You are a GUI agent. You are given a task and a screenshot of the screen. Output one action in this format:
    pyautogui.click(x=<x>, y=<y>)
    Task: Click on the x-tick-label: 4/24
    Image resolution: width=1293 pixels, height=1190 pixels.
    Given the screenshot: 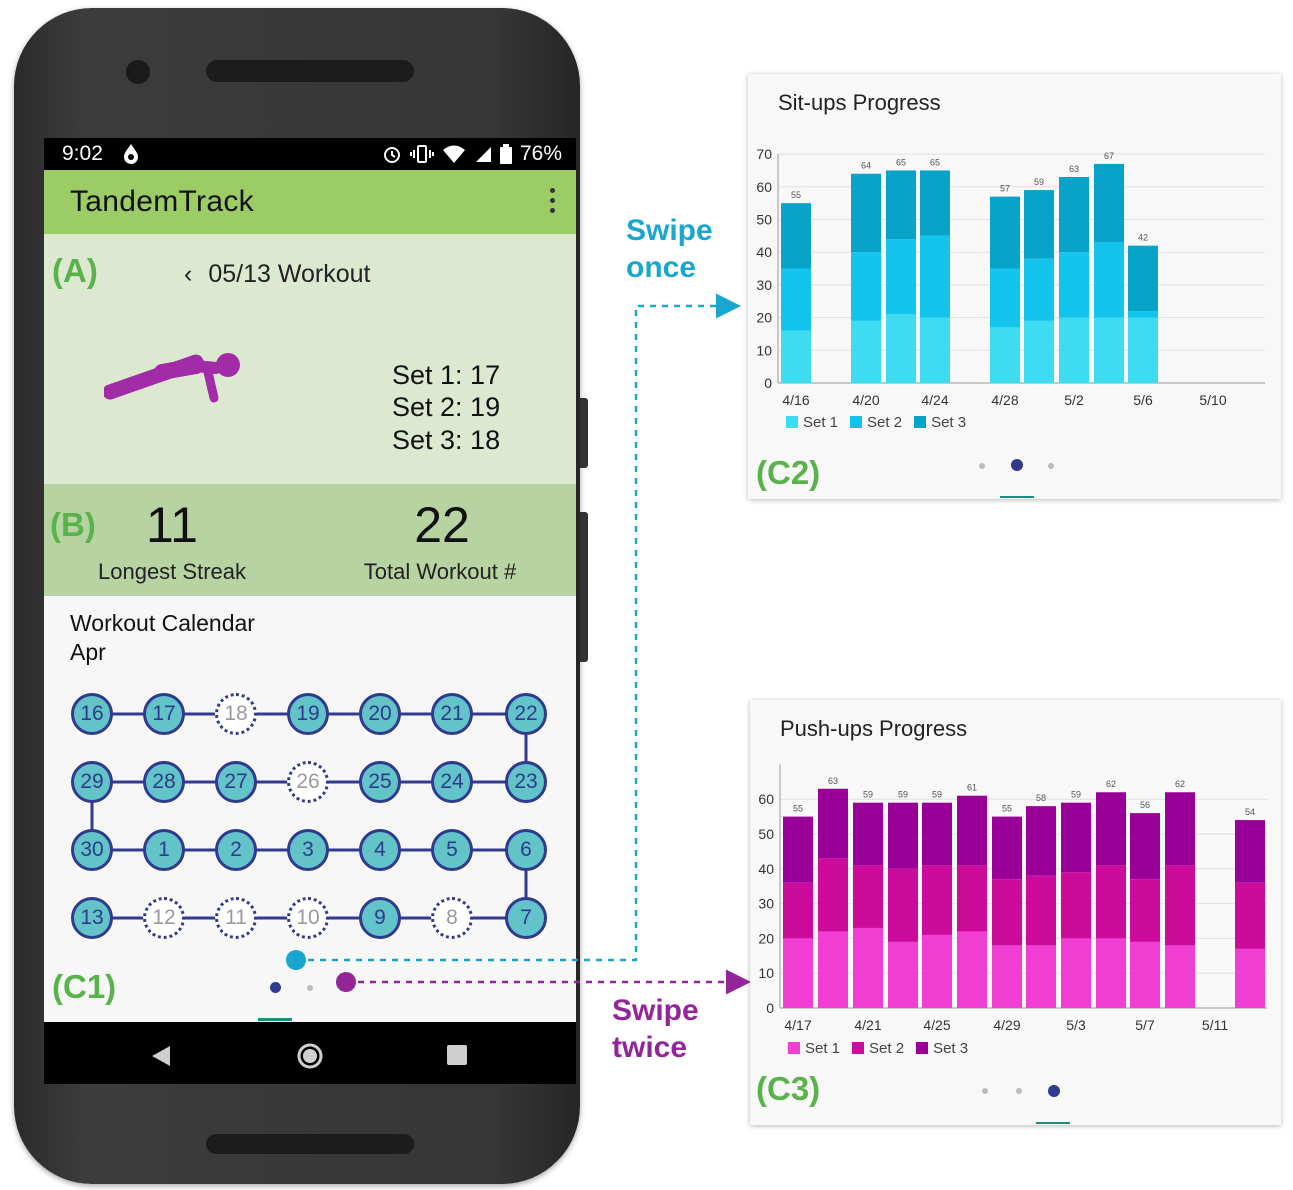 What is the action you would take?
    pyautogui.click(x=934, y=400)
    